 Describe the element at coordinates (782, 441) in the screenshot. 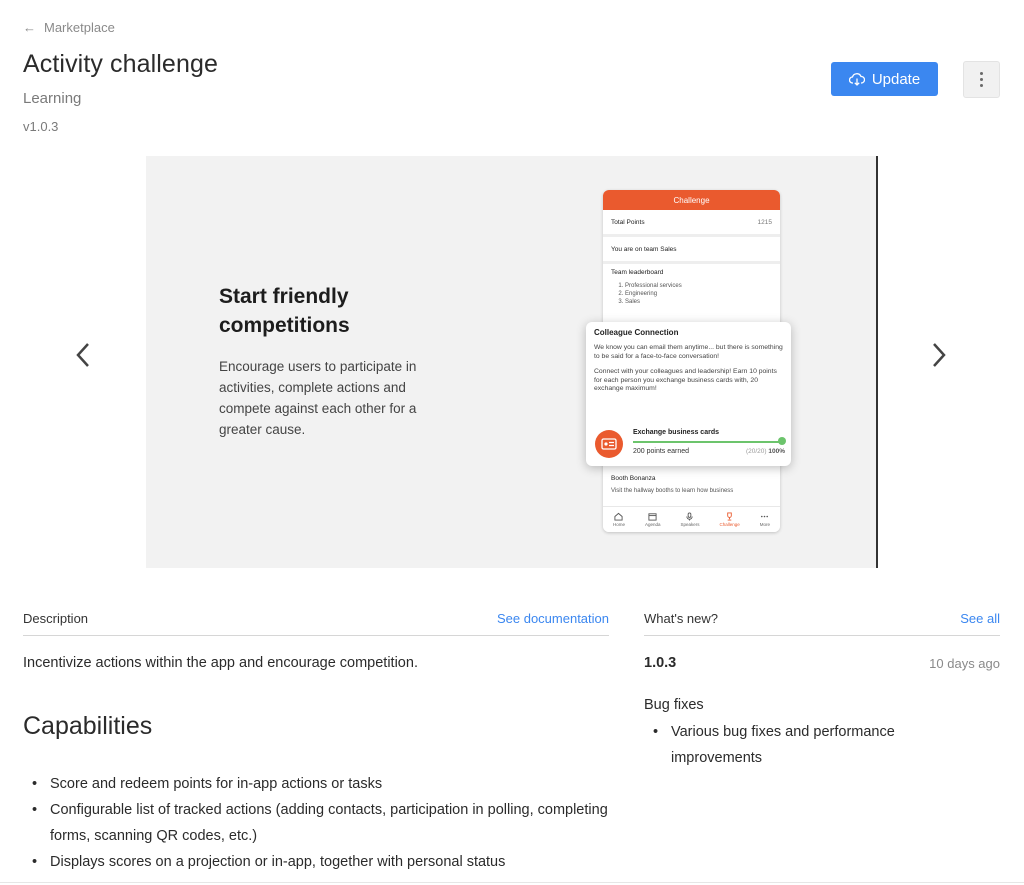

I see `check-icon` at that location.